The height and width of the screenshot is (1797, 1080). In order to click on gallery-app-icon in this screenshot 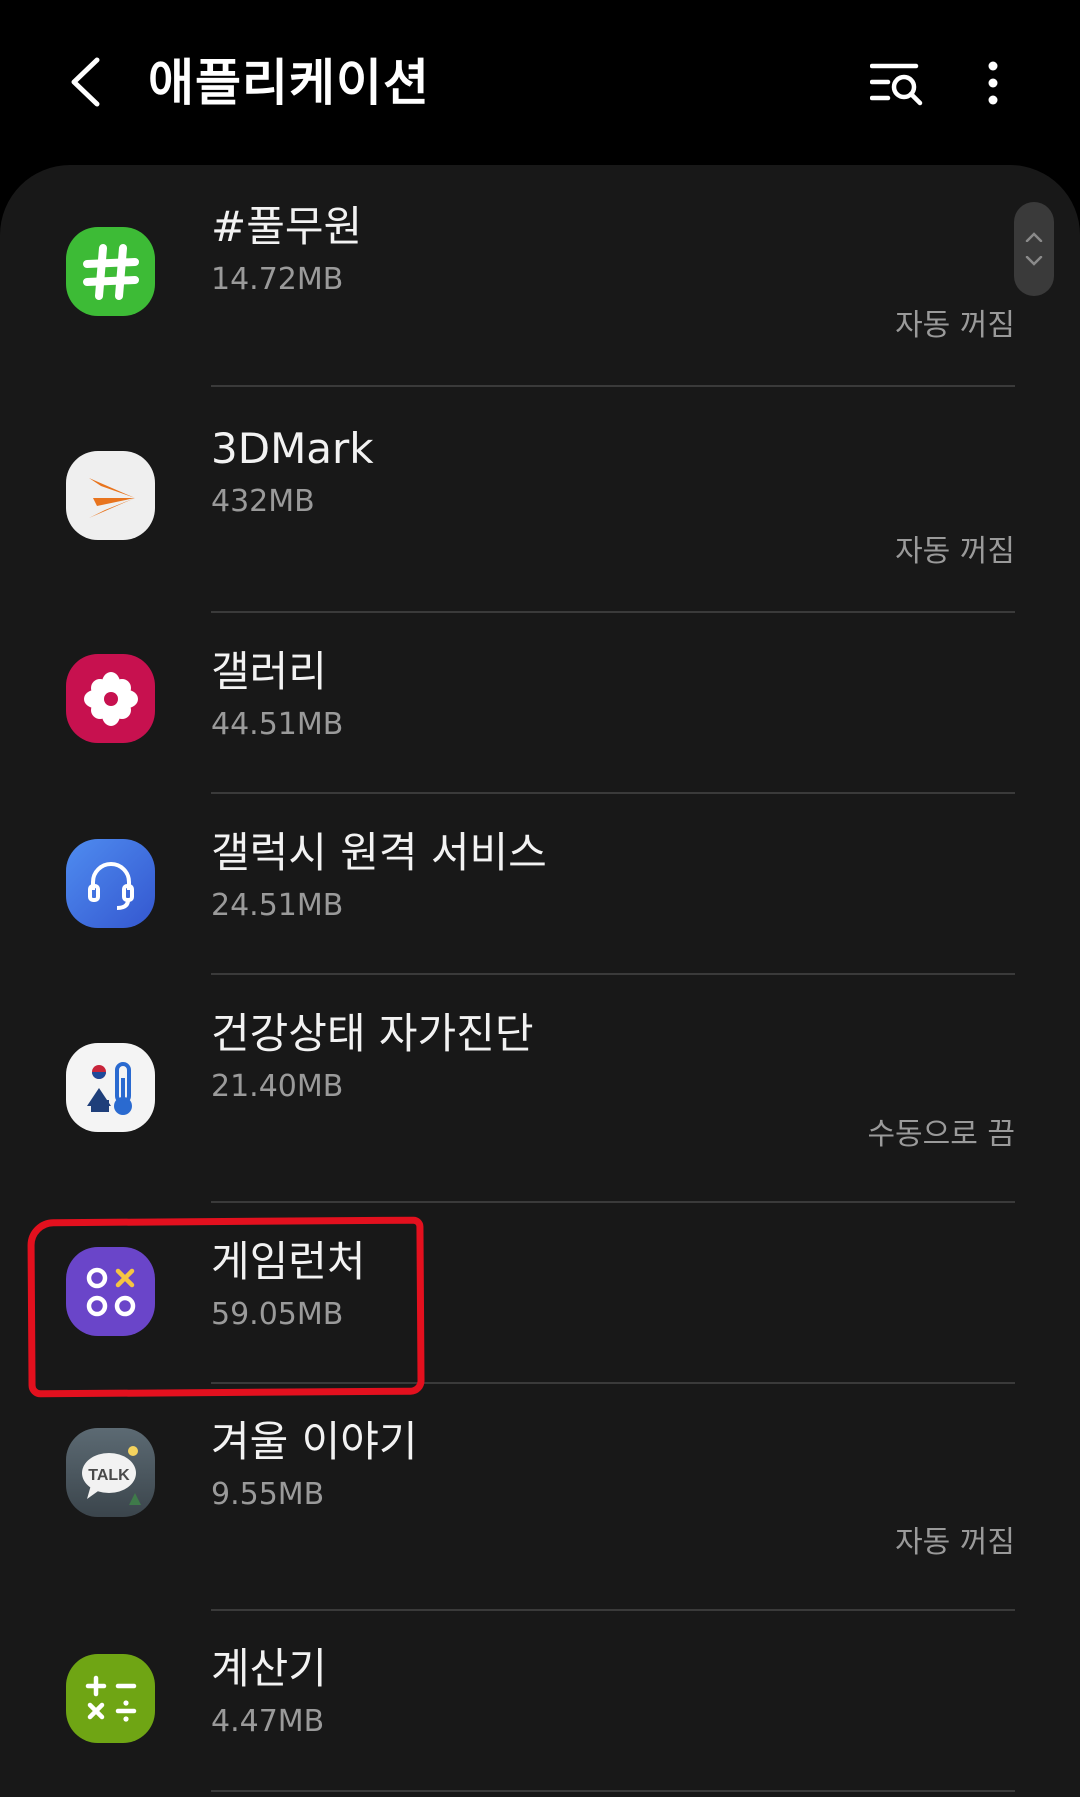, I will do `click(110, 698)`.